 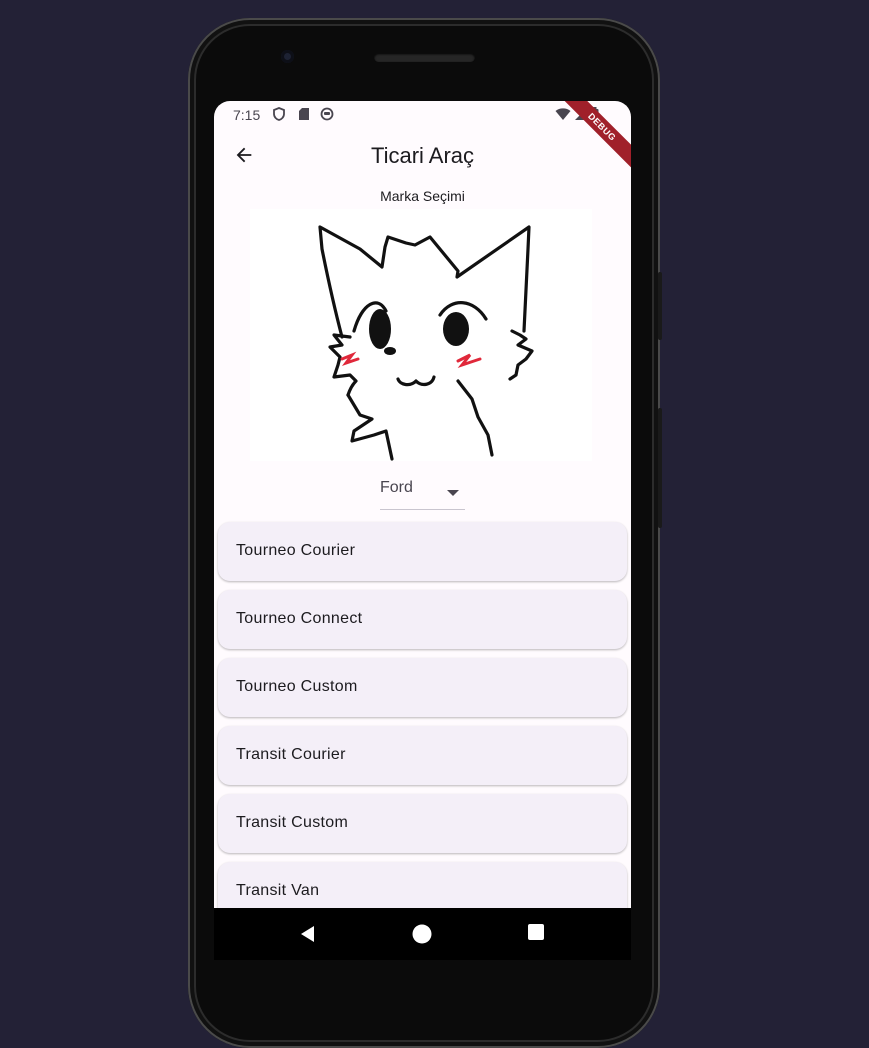 I want to click on home-circle-icon, so click(x=422, y=934).